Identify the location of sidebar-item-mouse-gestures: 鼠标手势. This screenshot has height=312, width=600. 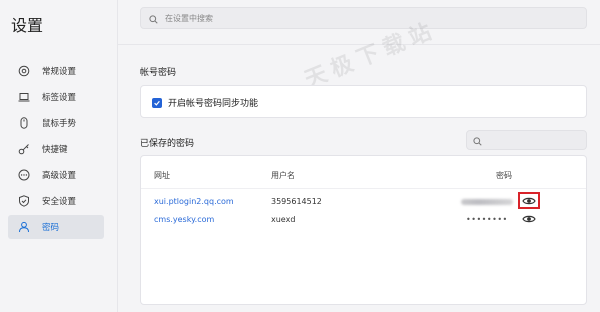
(56, 123).